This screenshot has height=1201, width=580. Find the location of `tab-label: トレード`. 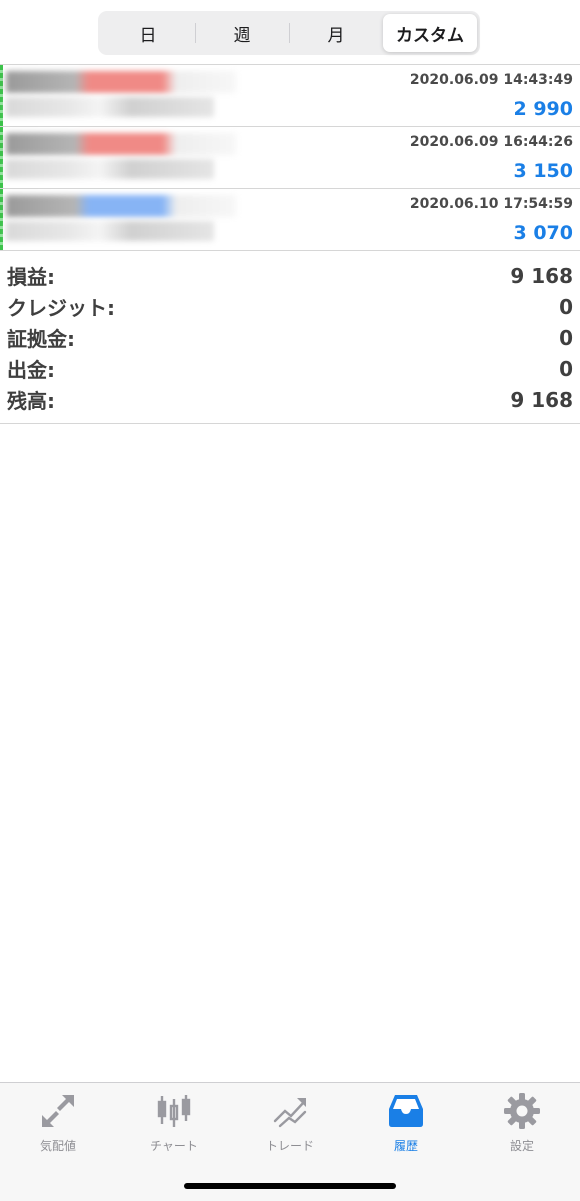

tab-label: トレード is located at coordinates (289, 1146).